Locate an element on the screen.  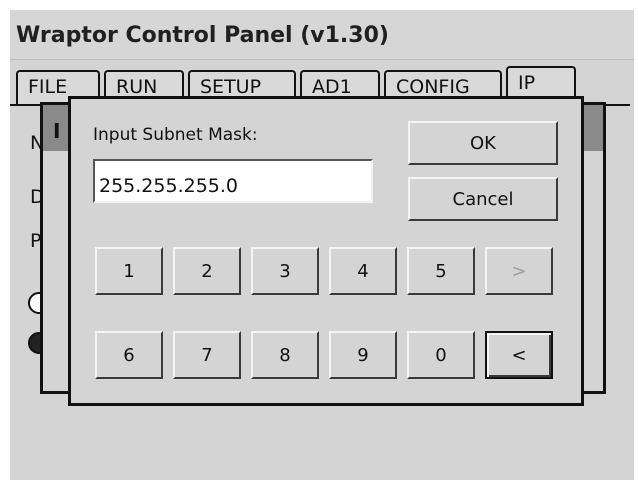
keypad-key-1: 1 is located at coordinates (129, 271).